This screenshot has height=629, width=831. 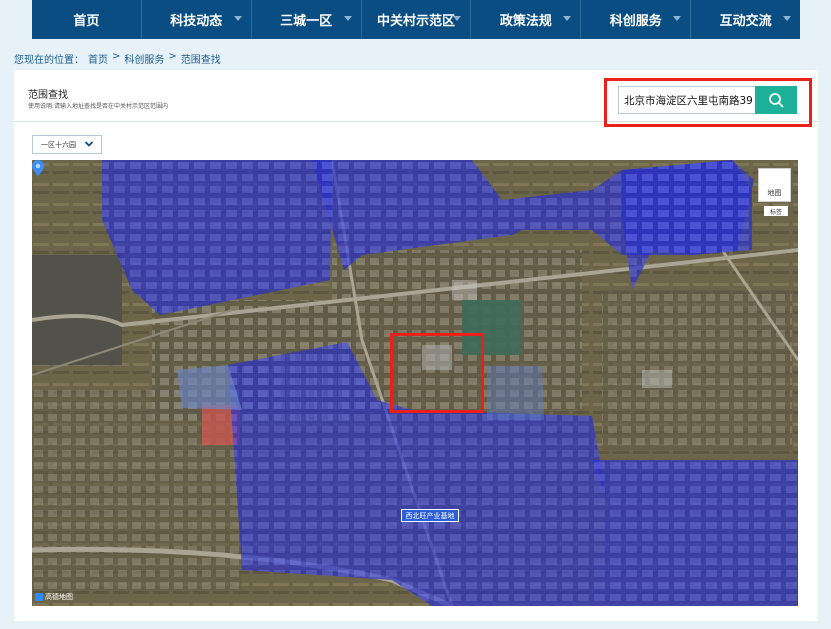 I want to click on nav-item-three-cities: 三城一区, so click(x=307, y=19).